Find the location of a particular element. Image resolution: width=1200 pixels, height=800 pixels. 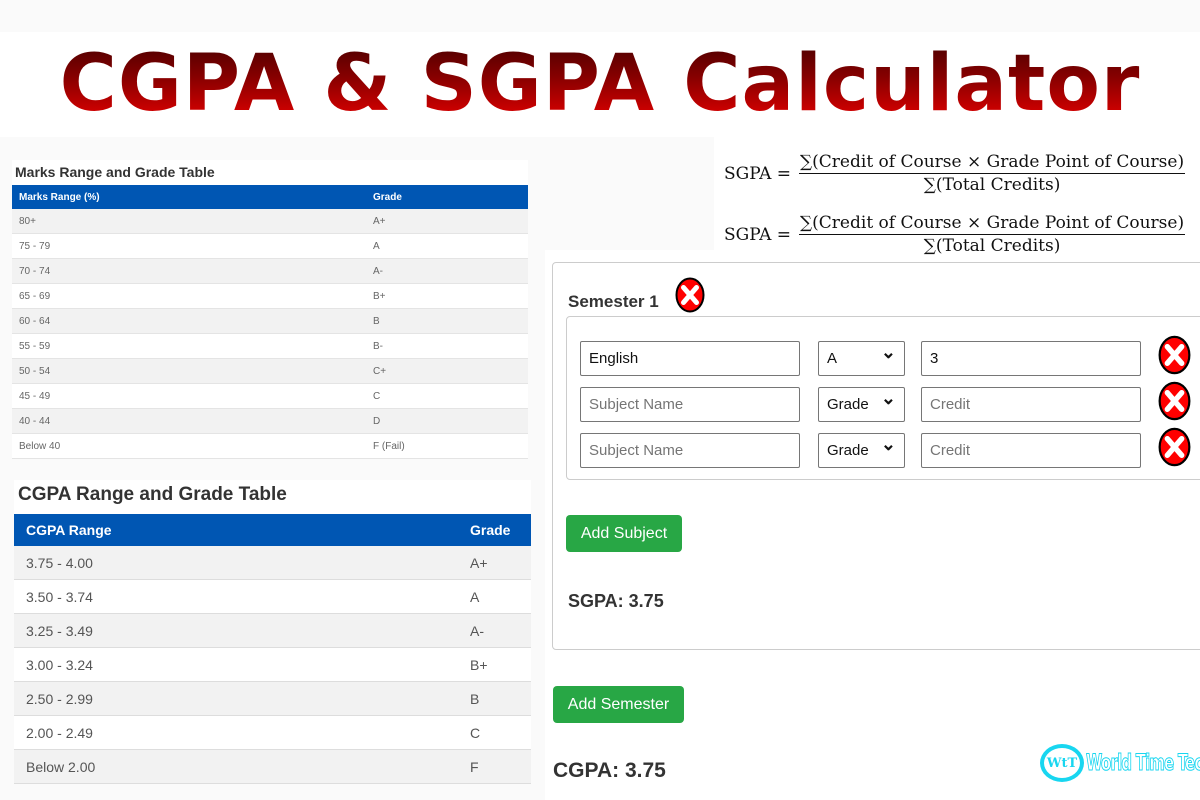

add-semester-button: Add Semester is located at coordinates (618, 704).